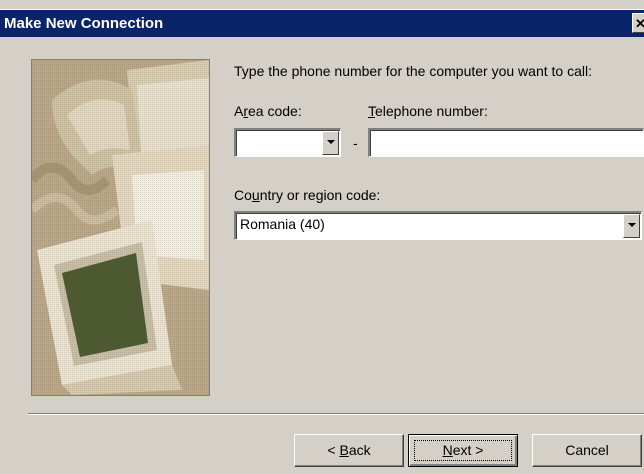 The image size is (644, 474). Describe the element at coordinates (438, 225) in the screenshot. I see `country-region-combobox: Romania (40)` at that location.